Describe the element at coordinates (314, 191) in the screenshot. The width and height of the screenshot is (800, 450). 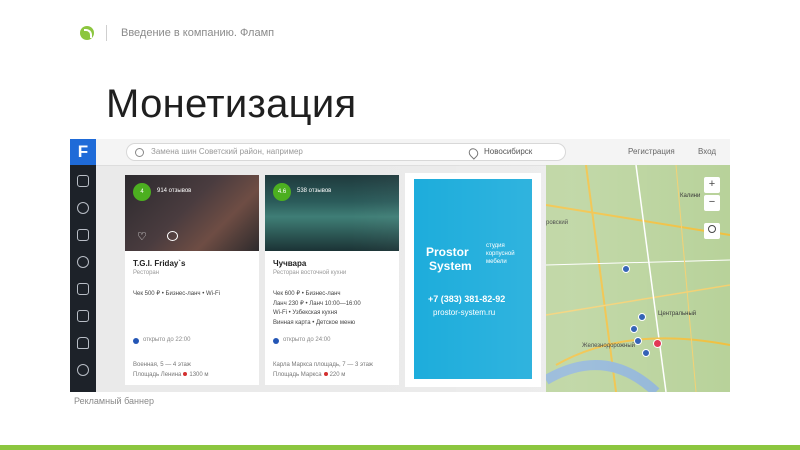
I see `reviews-count: 538 отзывов` at that location.